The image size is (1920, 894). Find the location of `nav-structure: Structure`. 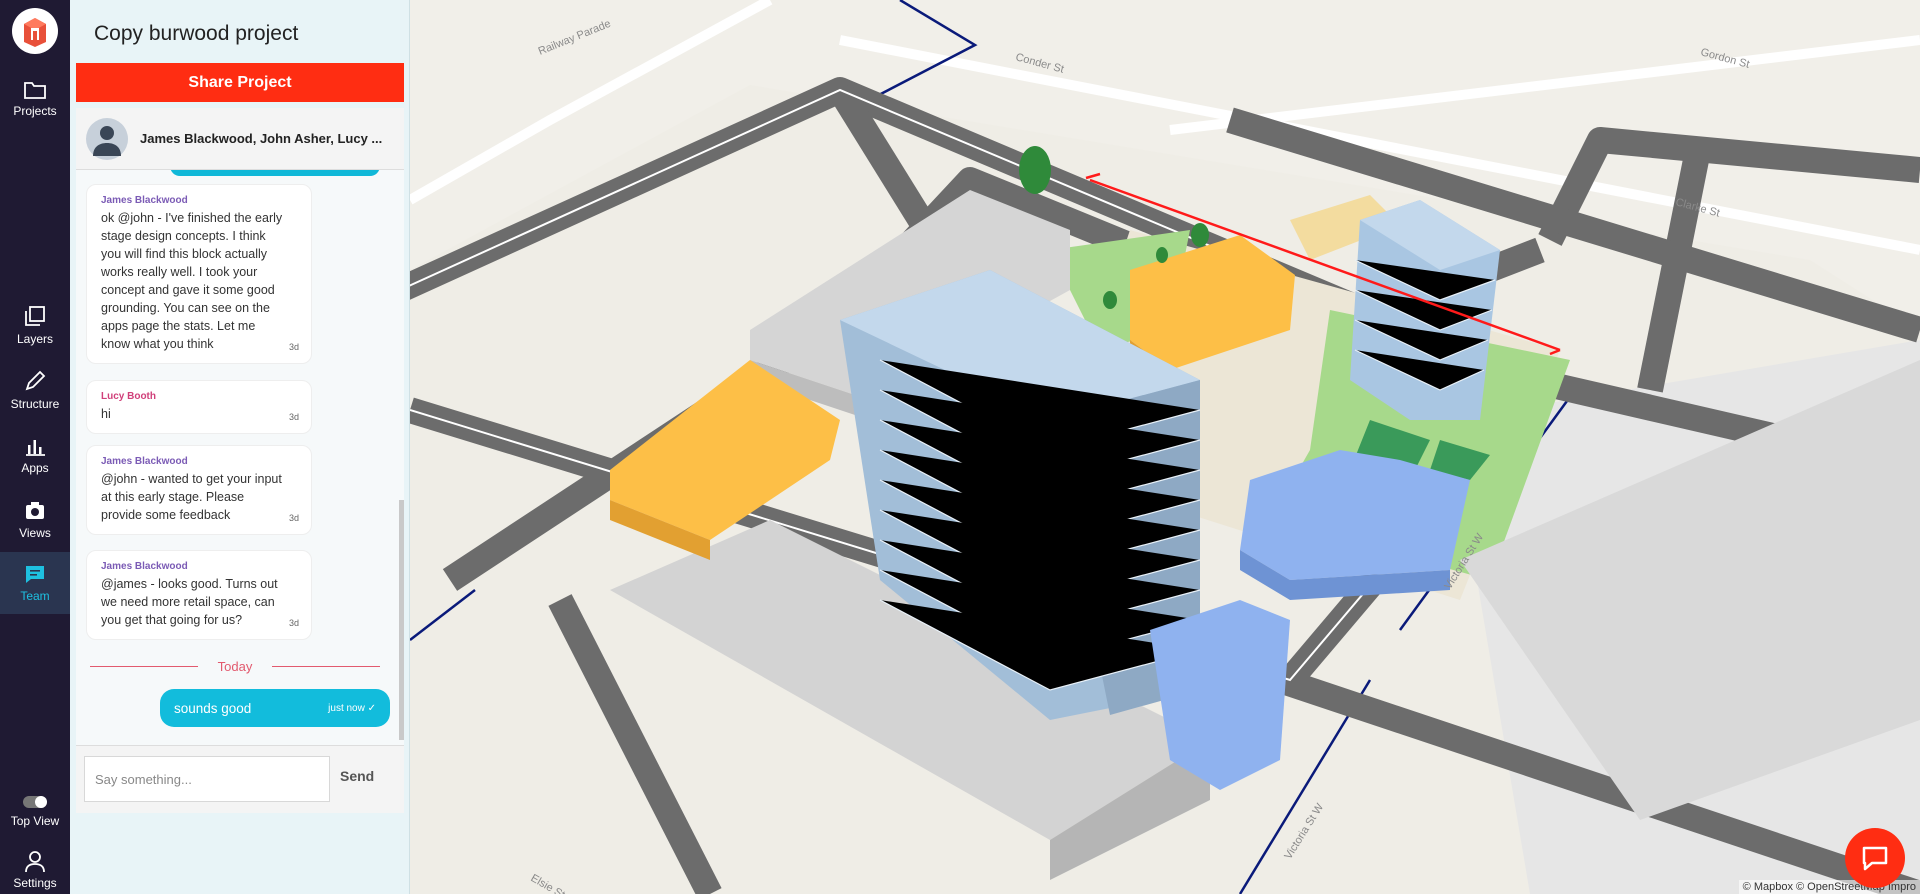

nav-structure: Structure is located at coordinates (35, 390).